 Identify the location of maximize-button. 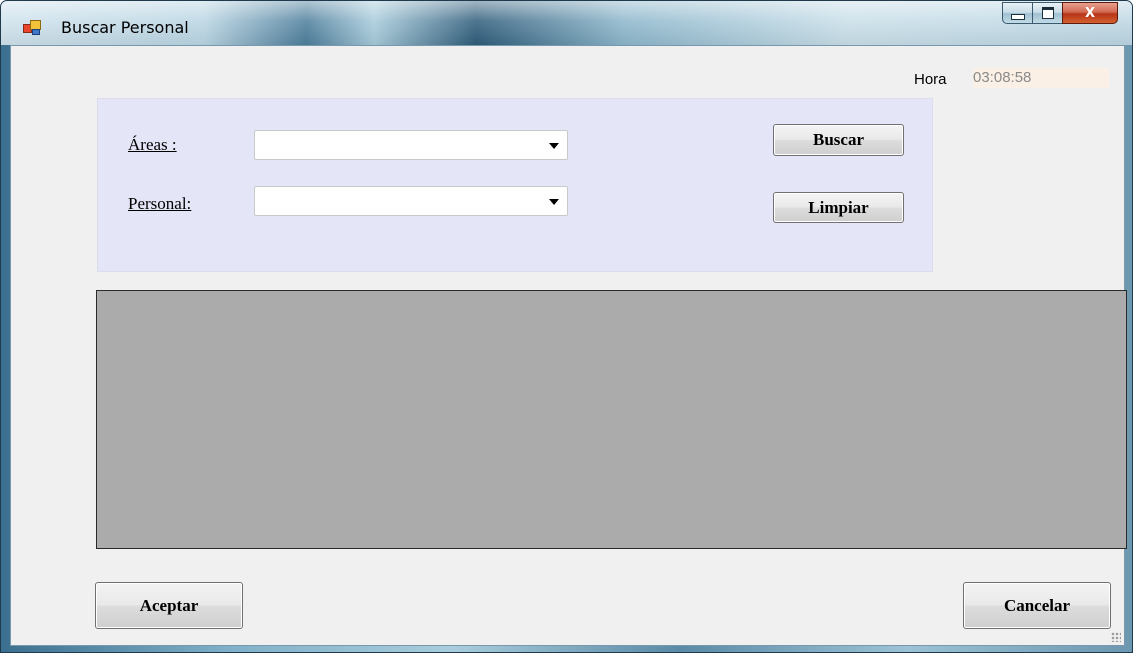
(1047, 13).